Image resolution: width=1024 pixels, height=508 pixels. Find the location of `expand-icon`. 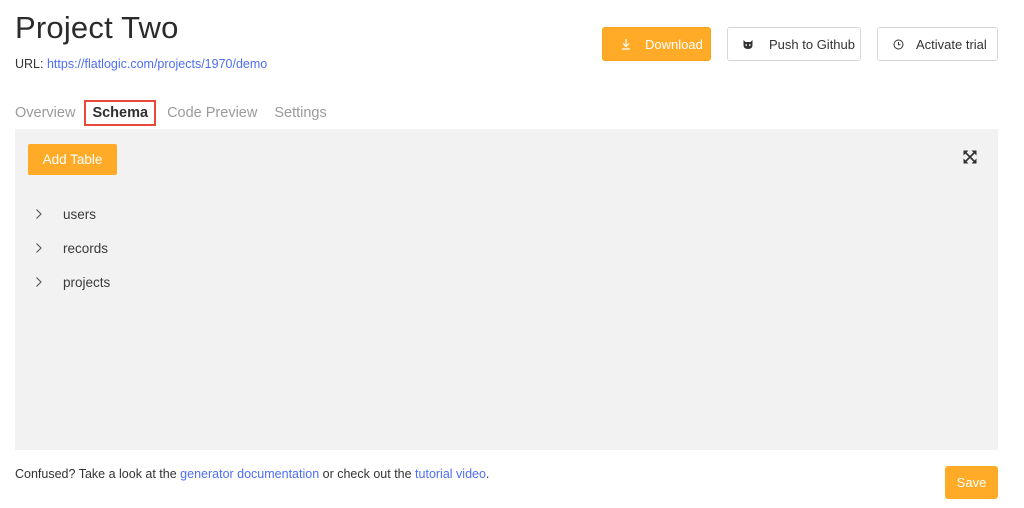

expand-icon is located at coordinates (970, 157).